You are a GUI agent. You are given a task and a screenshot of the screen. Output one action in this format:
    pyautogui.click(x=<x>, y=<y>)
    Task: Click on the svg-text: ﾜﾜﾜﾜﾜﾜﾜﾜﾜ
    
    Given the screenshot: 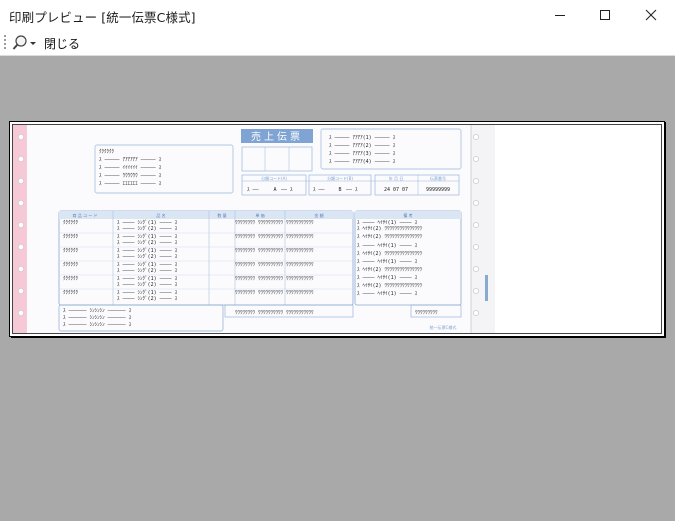 What is the action you would take?
    pyautogui.click(x=426, y=313)
    